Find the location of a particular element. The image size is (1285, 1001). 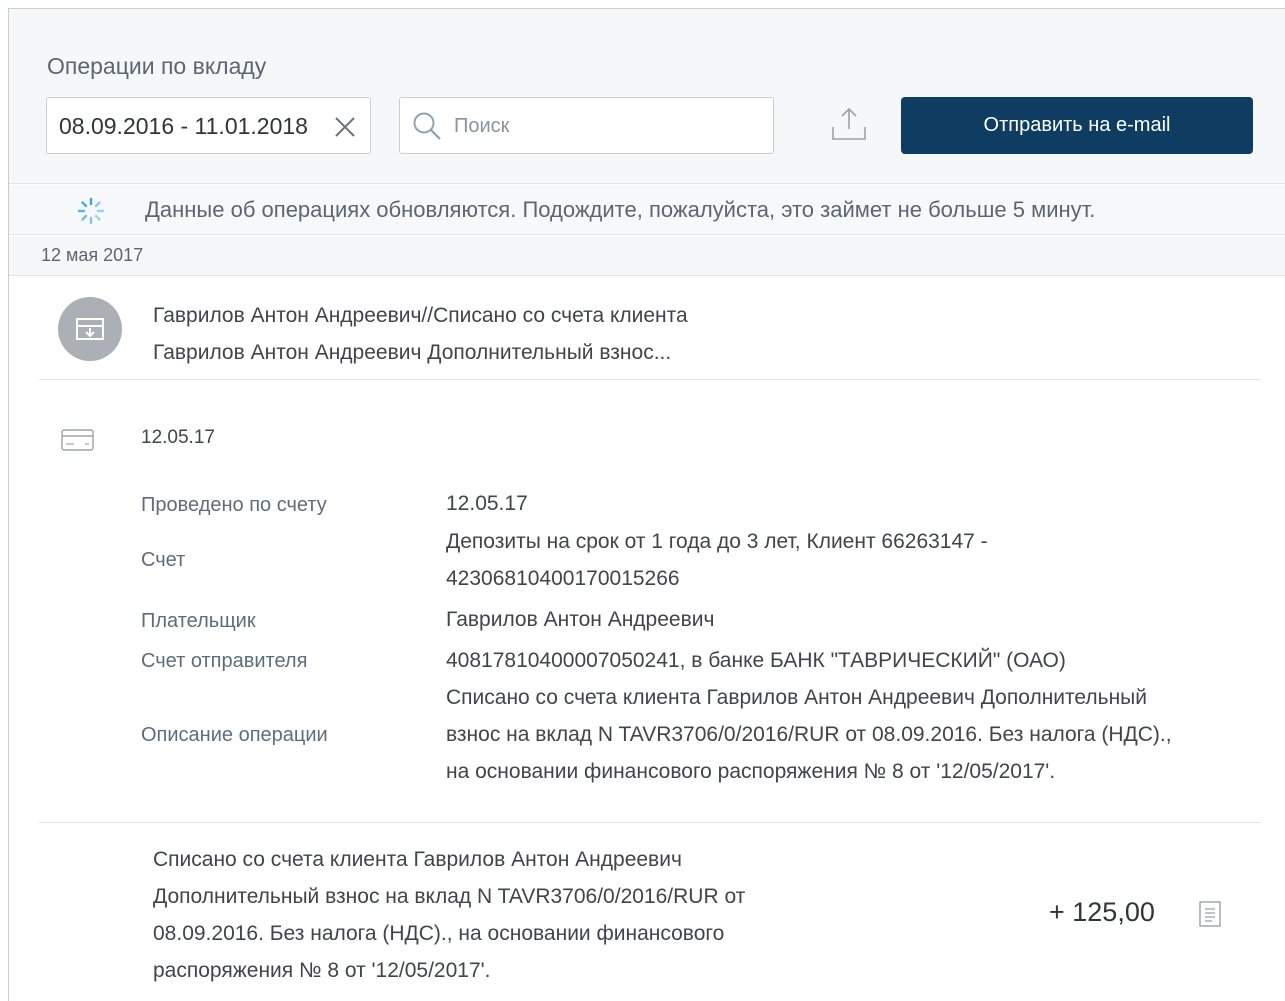

operation-date: 12.05.17 is located at coordinates (178, 437).